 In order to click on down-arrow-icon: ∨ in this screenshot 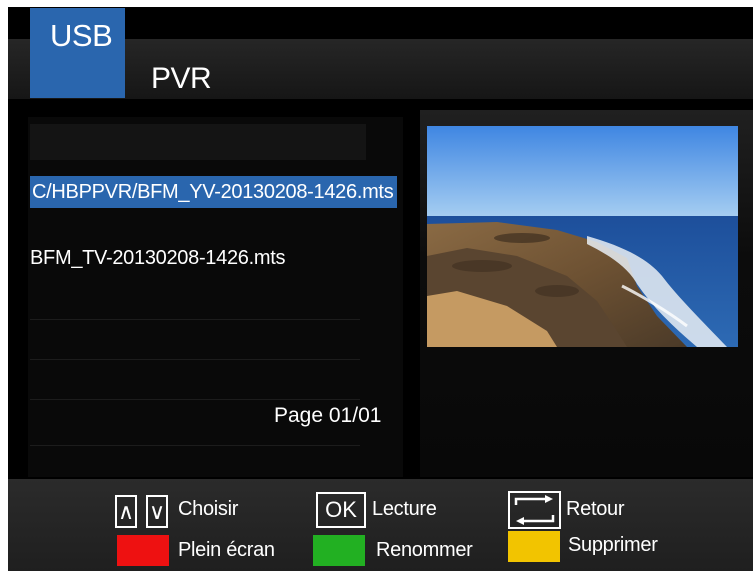, I will do `click(157, 511)`.